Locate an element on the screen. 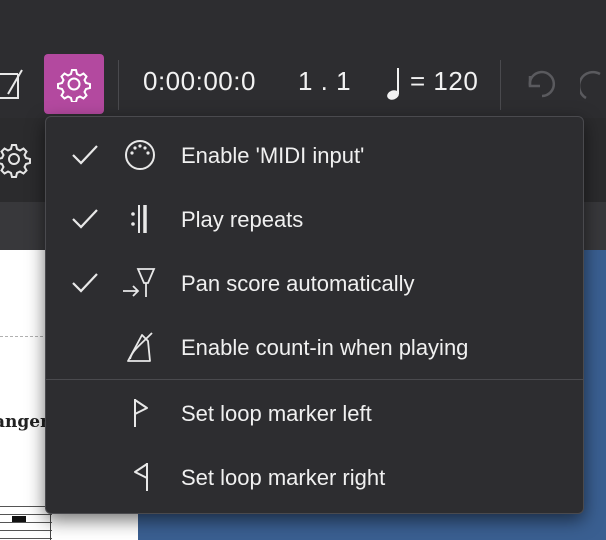  menu-item-enable-count-in: Enable count-in when playing is located at coordinates (314, 347).